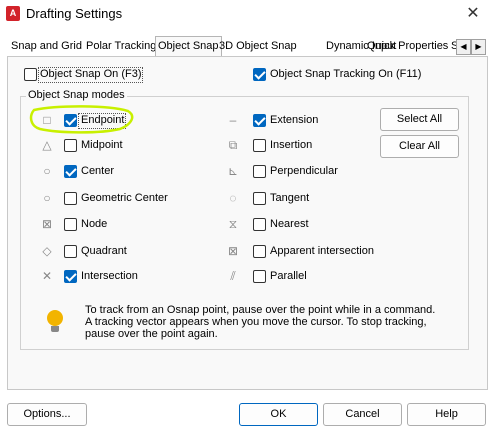 This screenshot has height=433, width=493. I want to click on object-snap-modes-title: Object Snap modes, so click(76, 95).